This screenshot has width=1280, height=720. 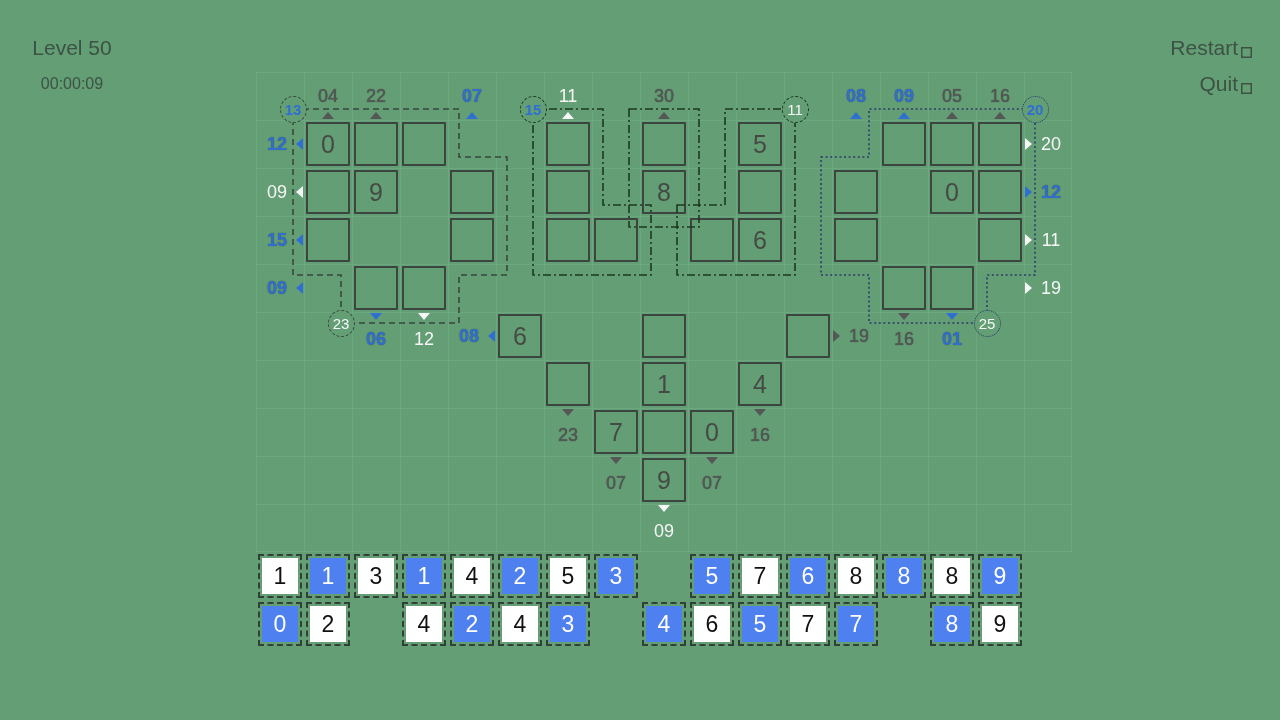 I want to click on clue-number: 20, so click(x=1051, y=144).